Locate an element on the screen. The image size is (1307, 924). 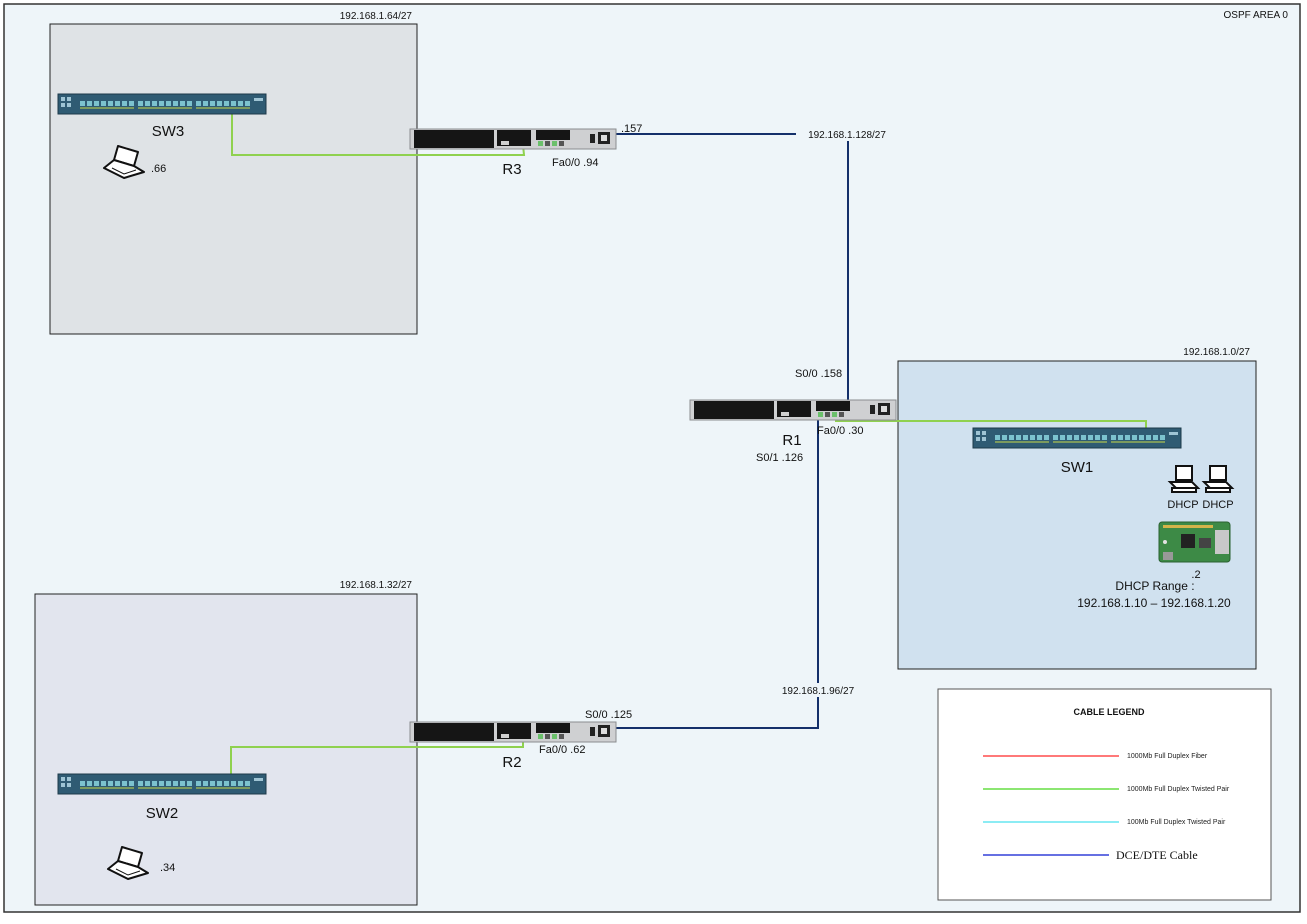
dhcp-range-label: DHCP Range : is located at coordinates (1154, 586).